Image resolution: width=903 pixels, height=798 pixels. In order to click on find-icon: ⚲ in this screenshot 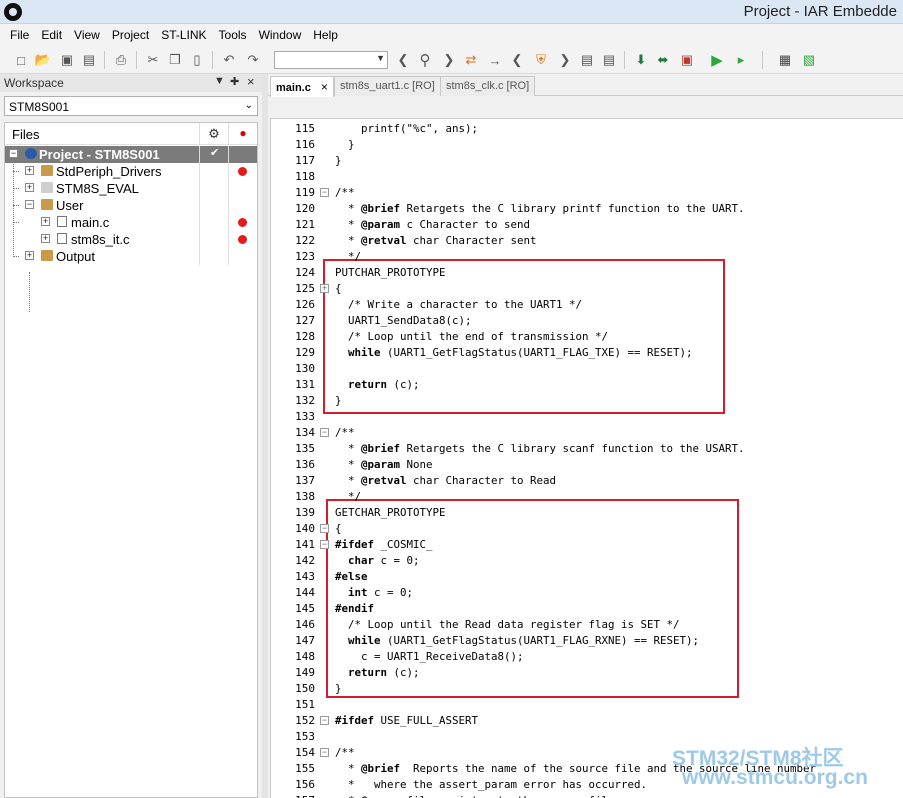, I will do `click(425, 60)`.